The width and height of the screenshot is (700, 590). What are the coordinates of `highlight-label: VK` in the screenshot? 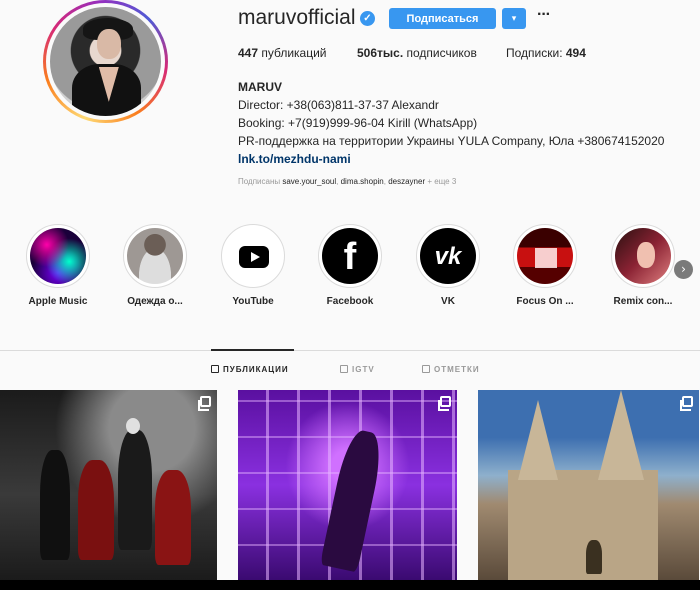 It's located at (448, 301).